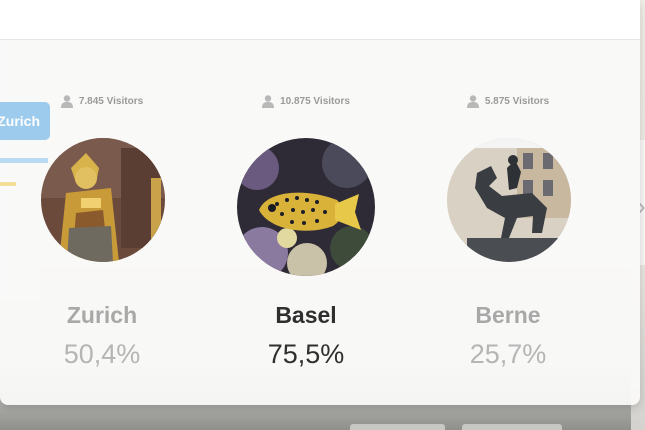 The width and height of the screenshot is (645, 430). Describe the element at coordinates (508, 354) in the screenshot. I see `city-percent: 25,7%` at that location.